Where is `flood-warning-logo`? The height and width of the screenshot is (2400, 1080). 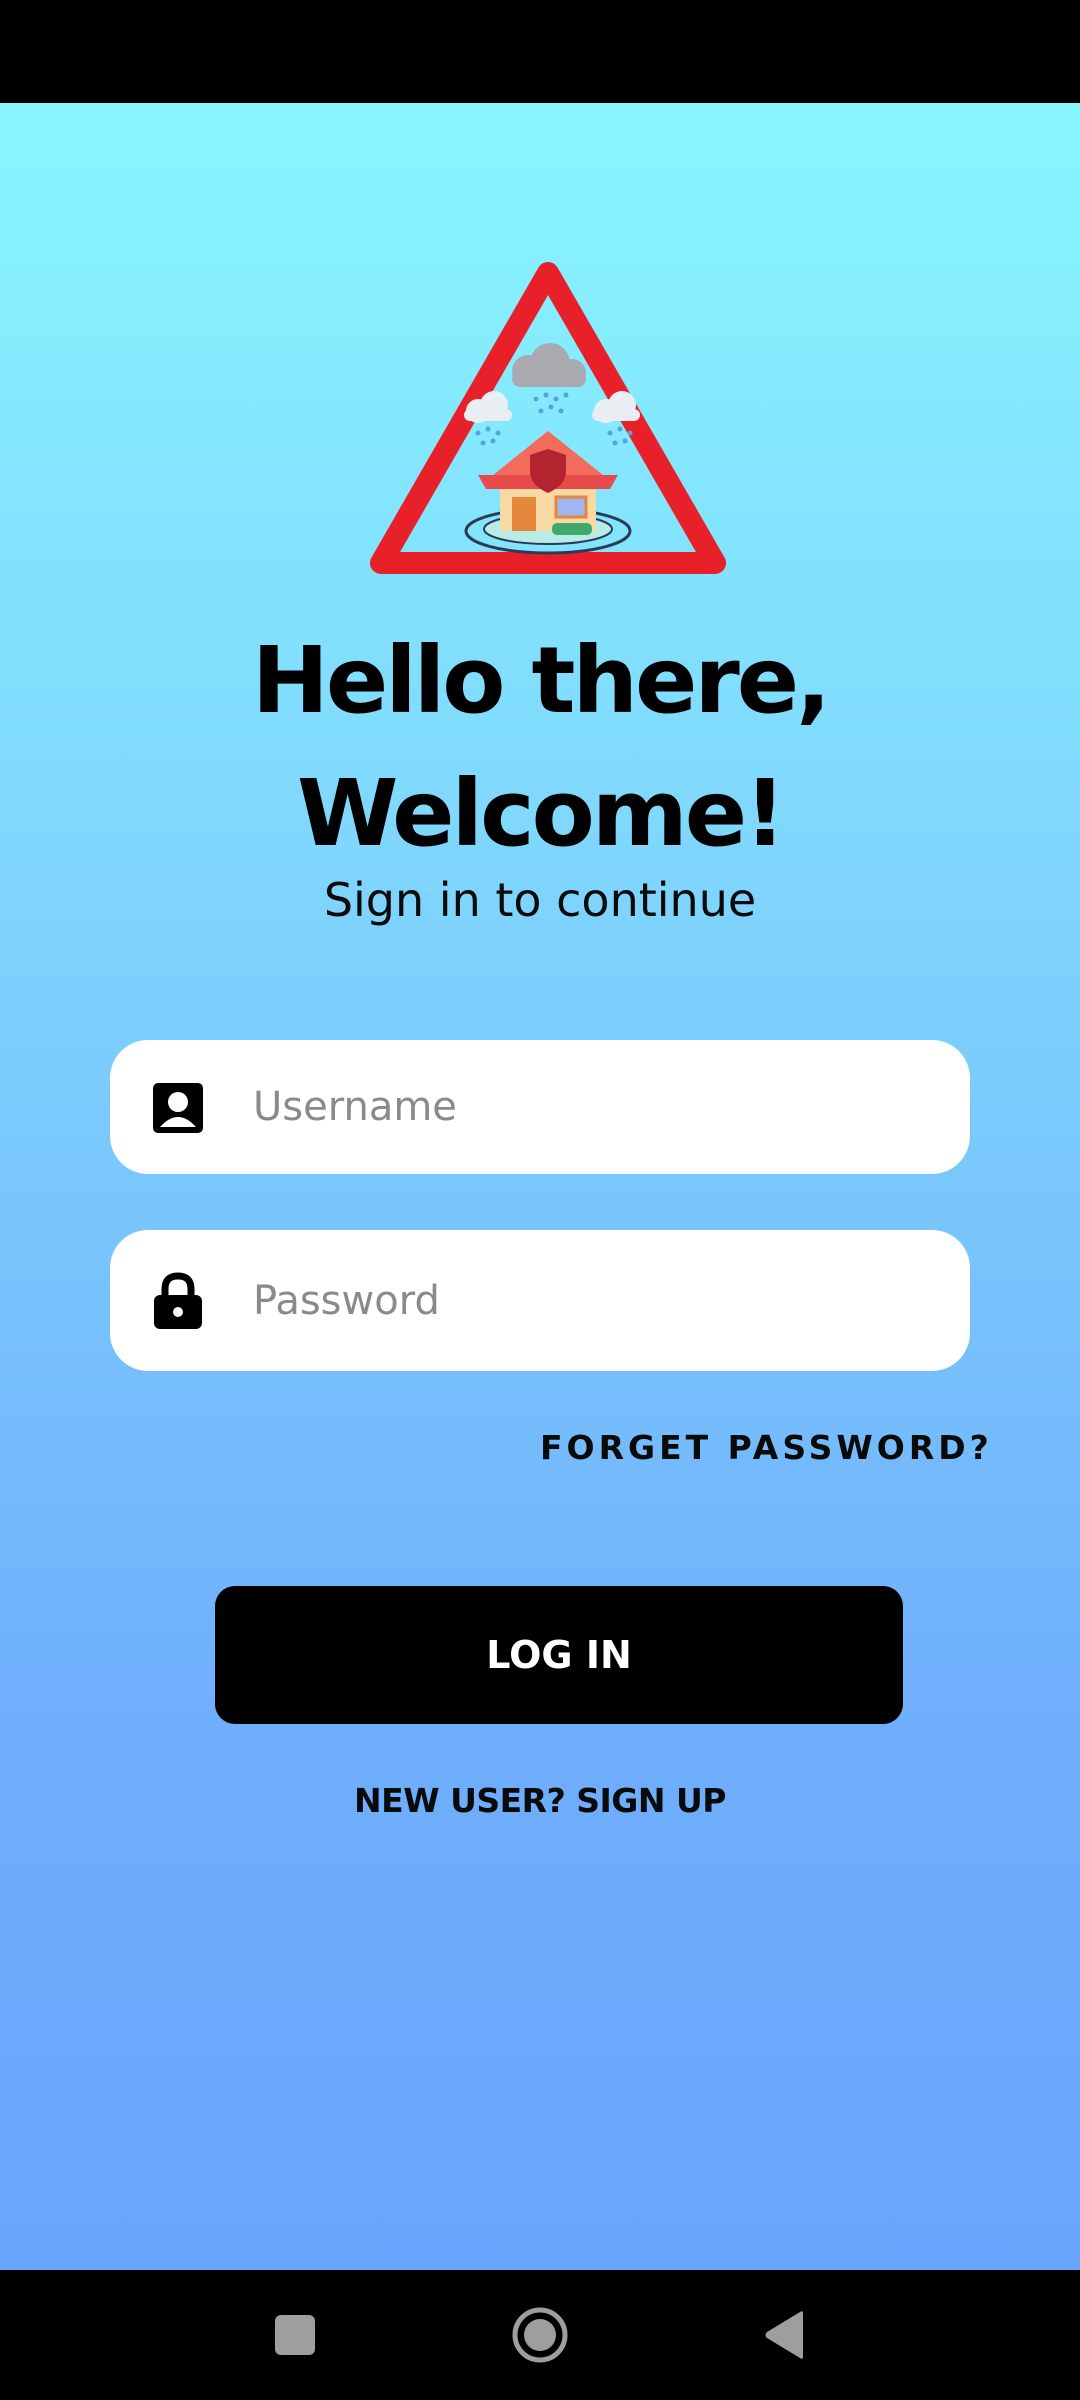 flood-warning-logo is located at coordinates (548, 418).